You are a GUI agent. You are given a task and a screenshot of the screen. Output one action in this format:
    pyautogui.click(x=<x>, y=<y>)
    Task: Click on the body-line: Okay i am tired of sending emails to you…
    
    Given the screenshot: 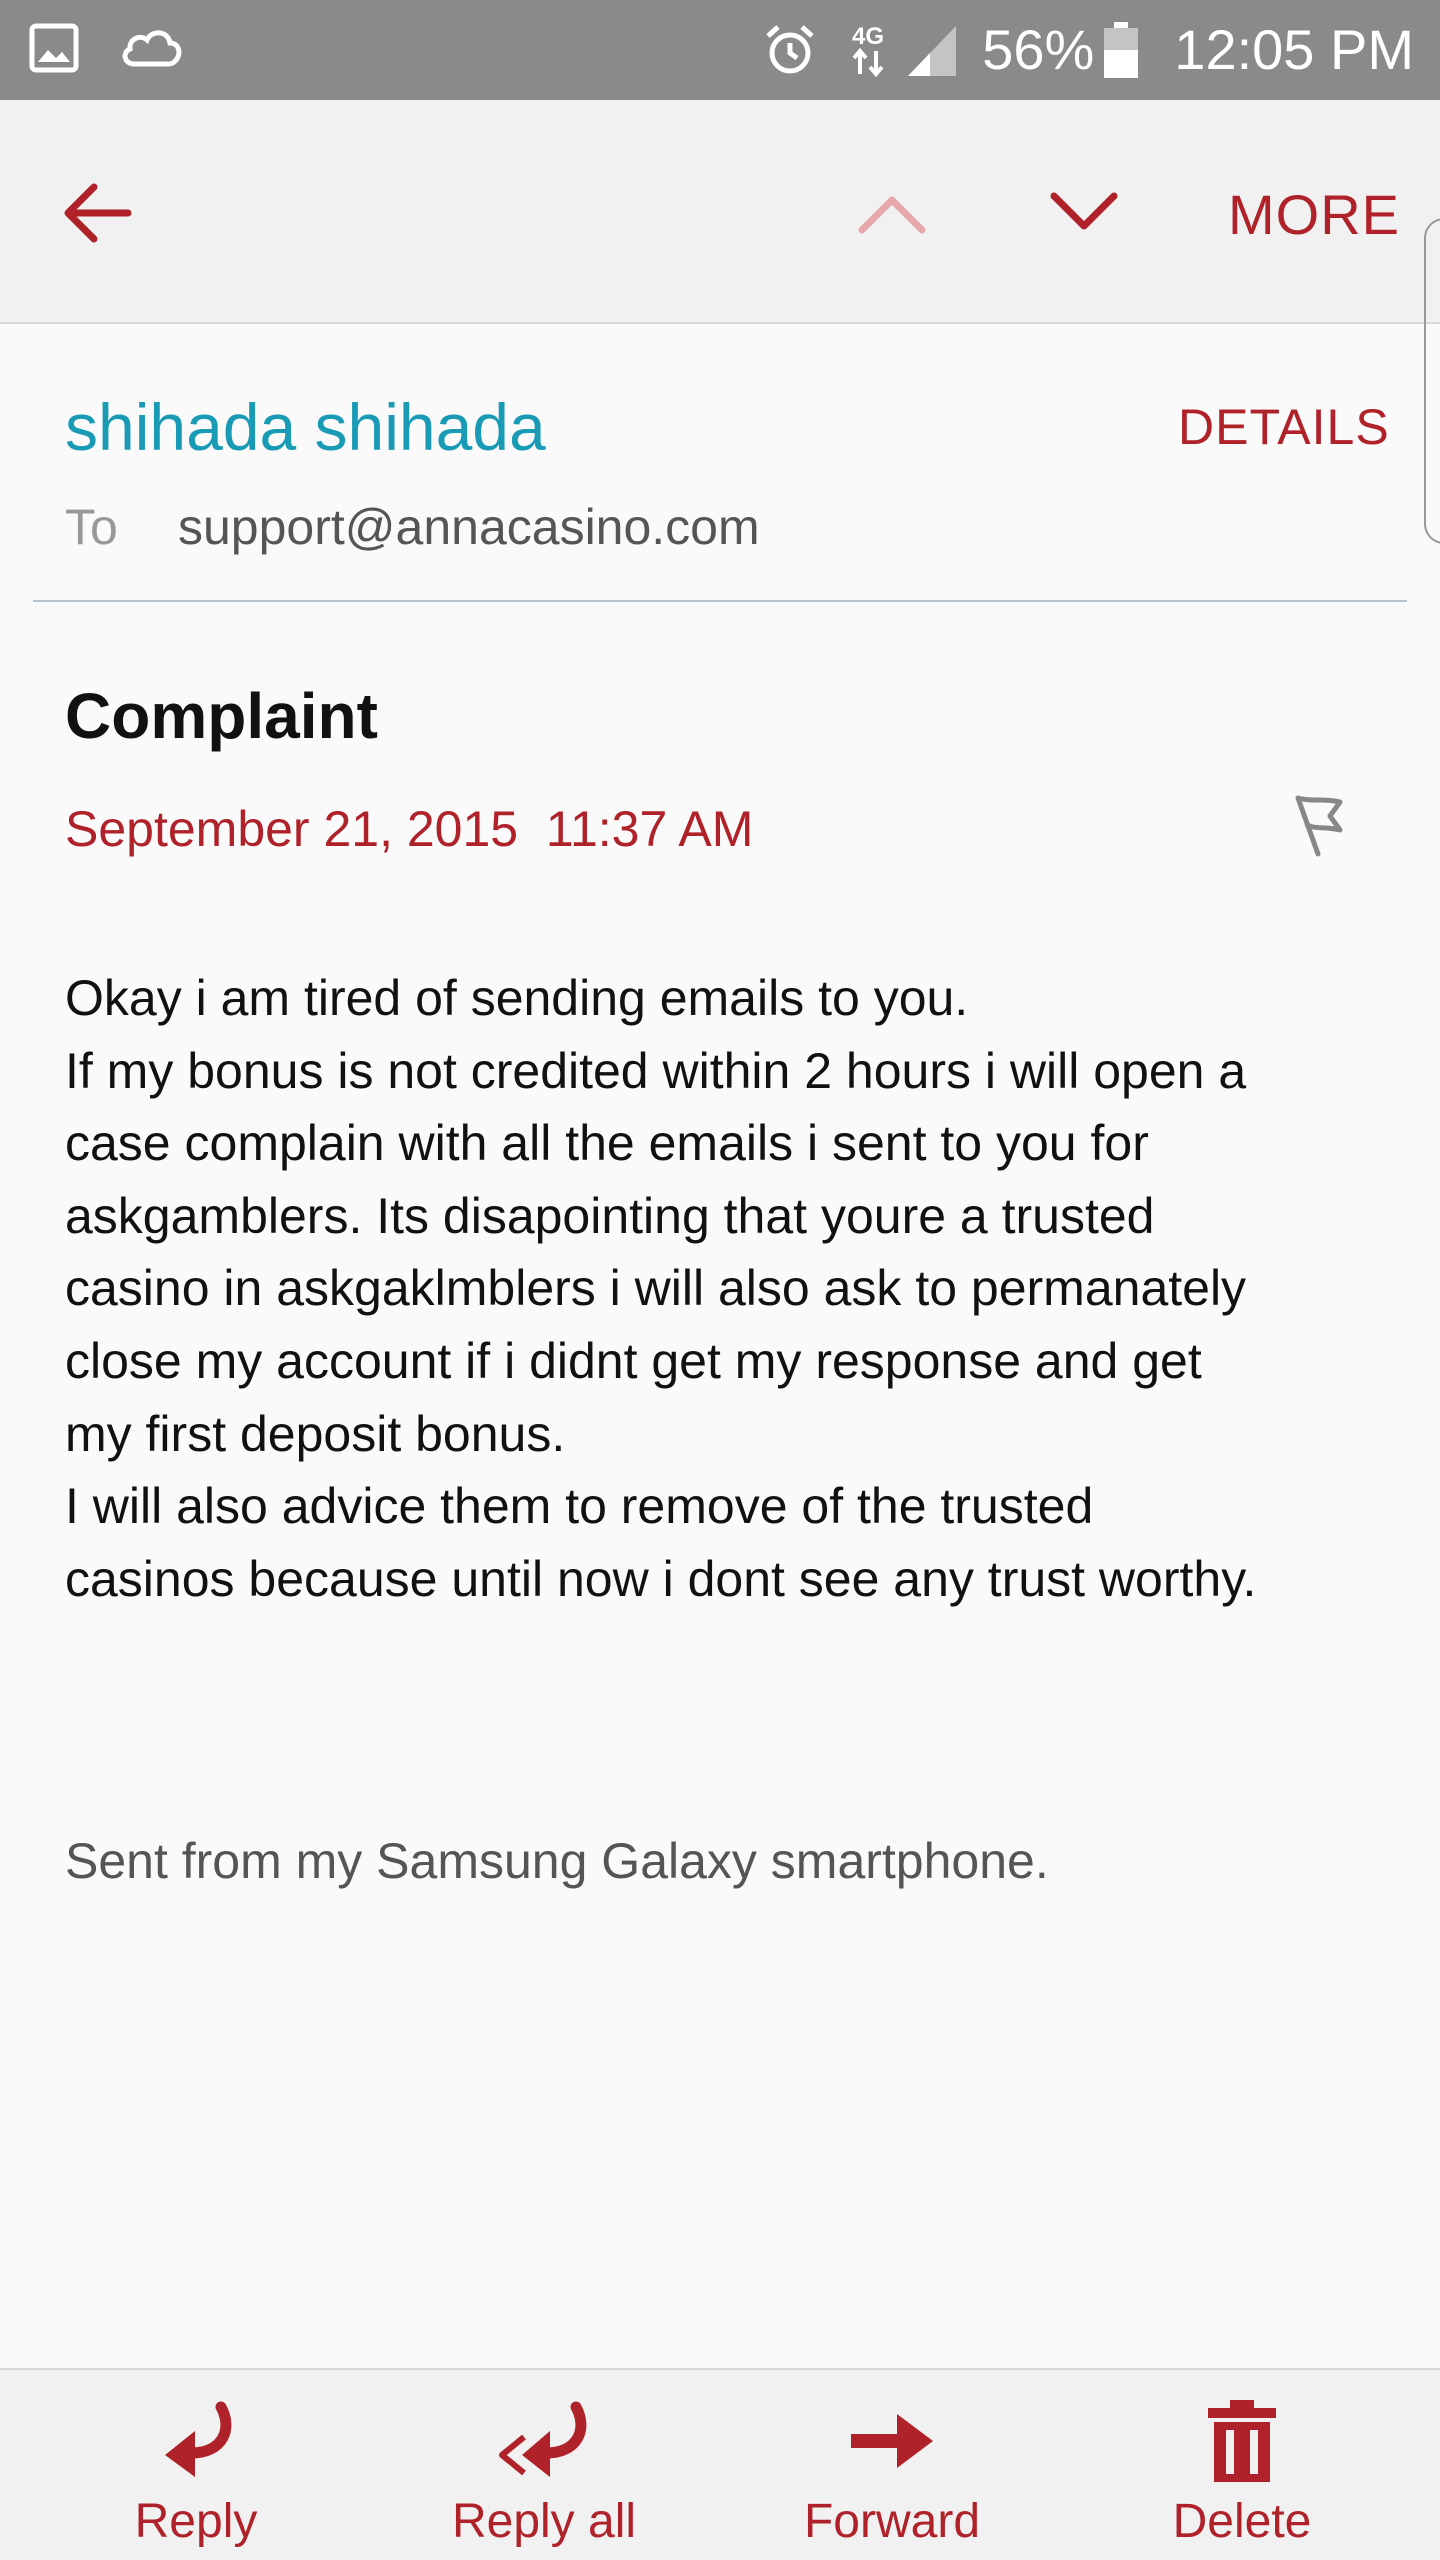 What is the action you would take?
    pyautogui.click(x=517, y=998)
    